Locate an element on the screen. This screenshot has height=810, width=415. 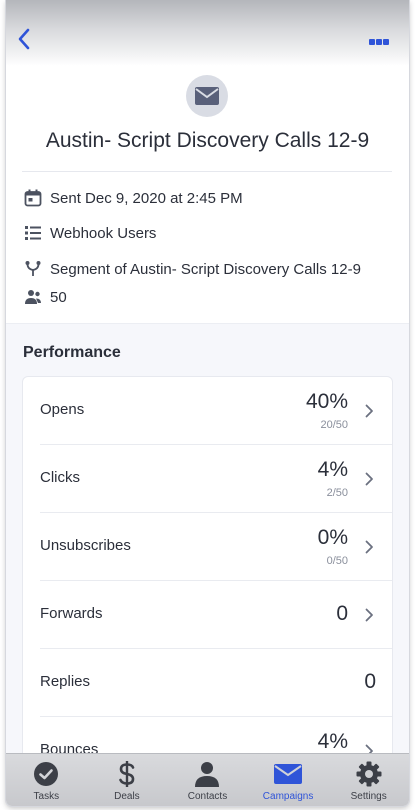
gear-icon is located at coordinates (369, 774).